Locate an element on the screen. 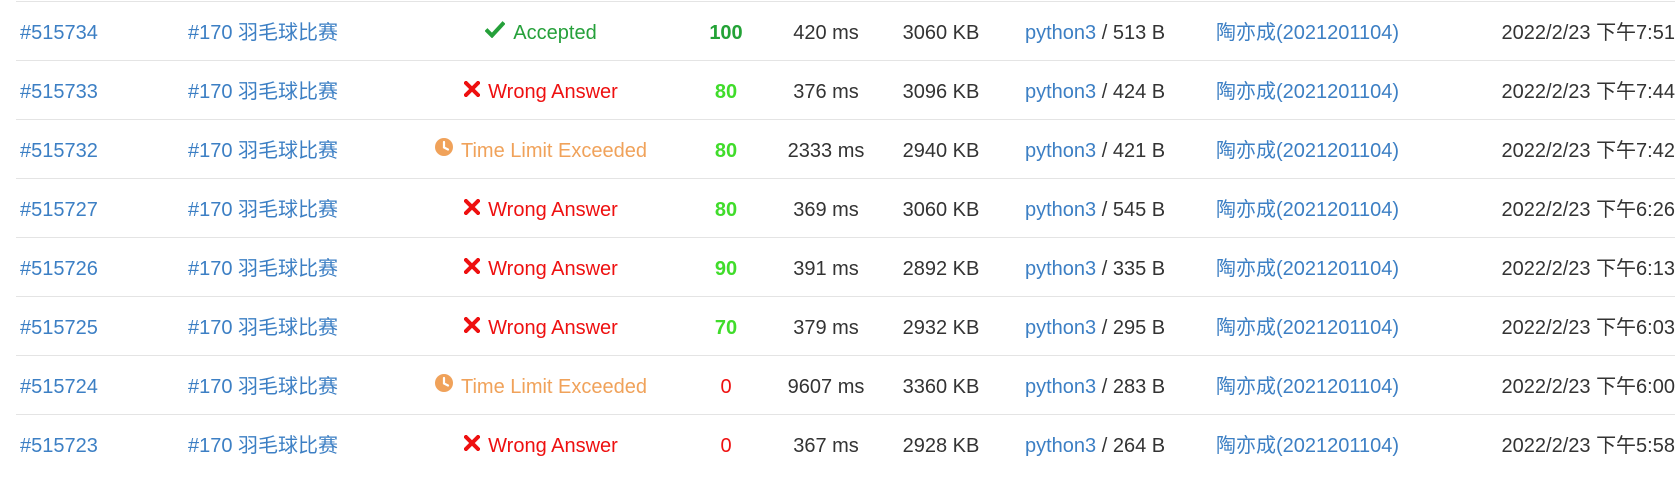 The height and width of the screenshot is (503, 1675). code-size: / 335 B is located at coordinates (1131, 269).